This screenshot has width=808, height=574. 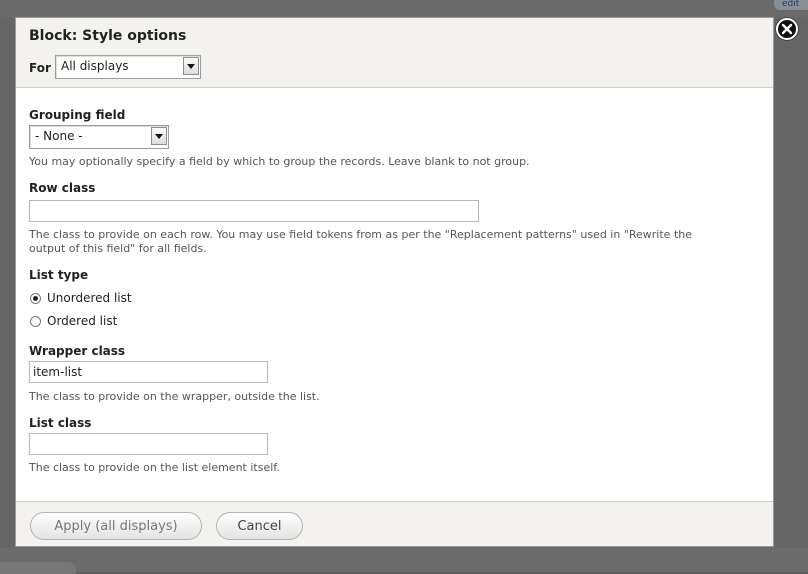 I want to click on list-class-label: List class, so click(x=60, y=423).